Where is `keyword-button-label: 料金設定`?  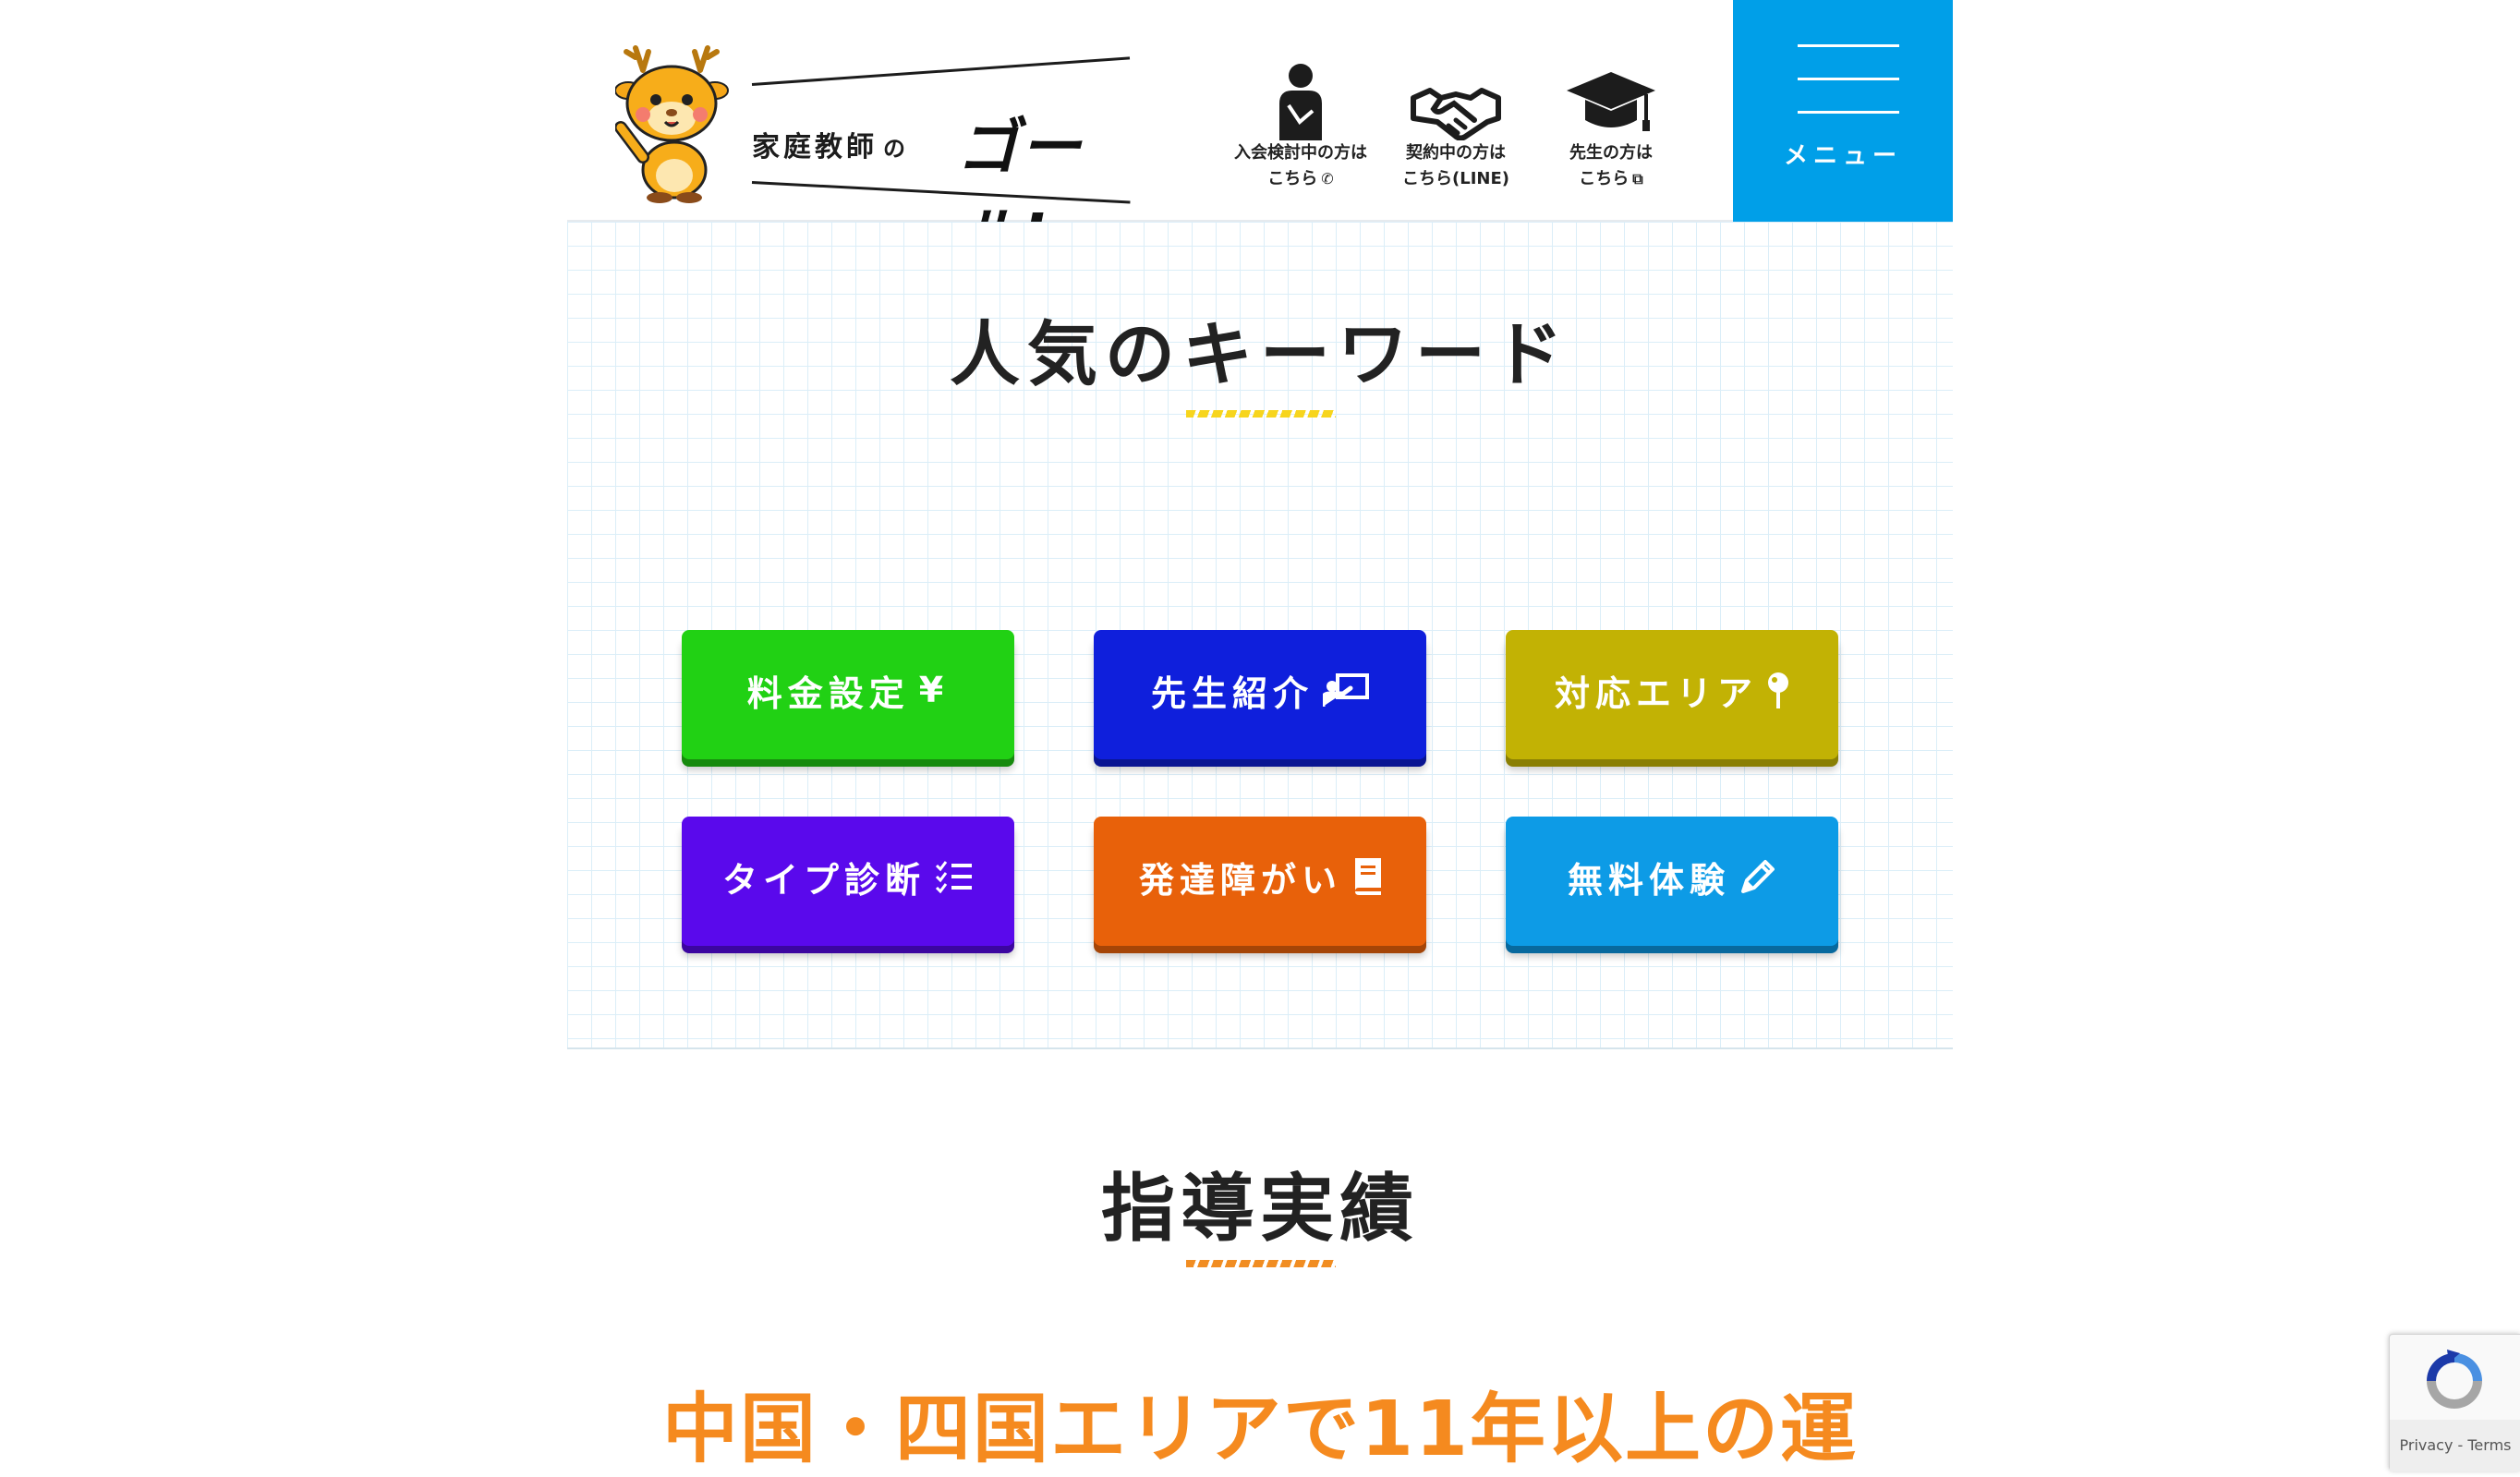 keyword-button-label: 料金設定 is located at coordinates (828, 693).